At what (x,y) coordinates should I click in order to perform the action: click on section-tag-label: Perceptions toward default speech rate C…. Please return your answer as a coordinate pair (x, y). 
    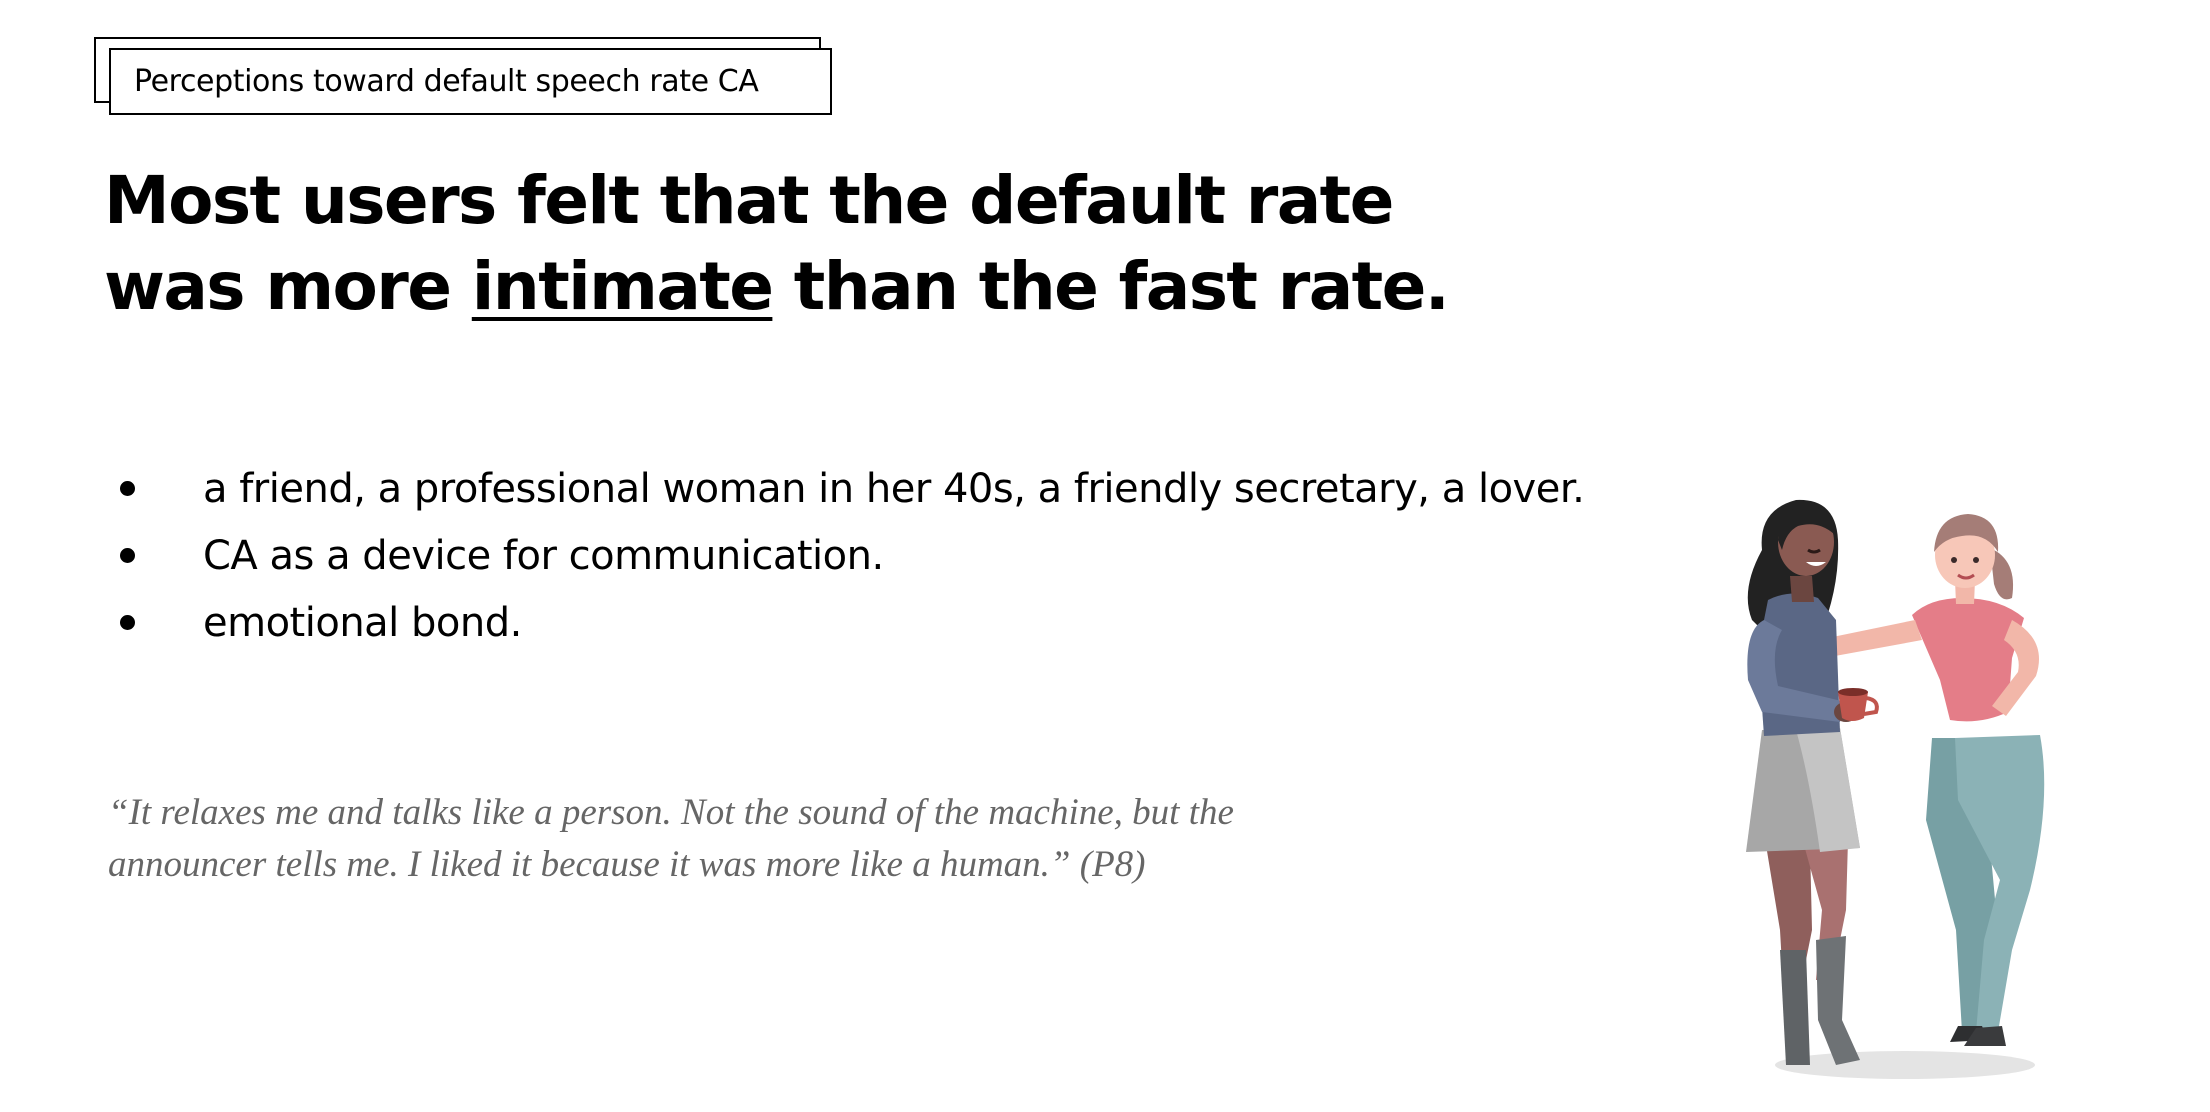
    Looking at the image, I should click on (446, 81).